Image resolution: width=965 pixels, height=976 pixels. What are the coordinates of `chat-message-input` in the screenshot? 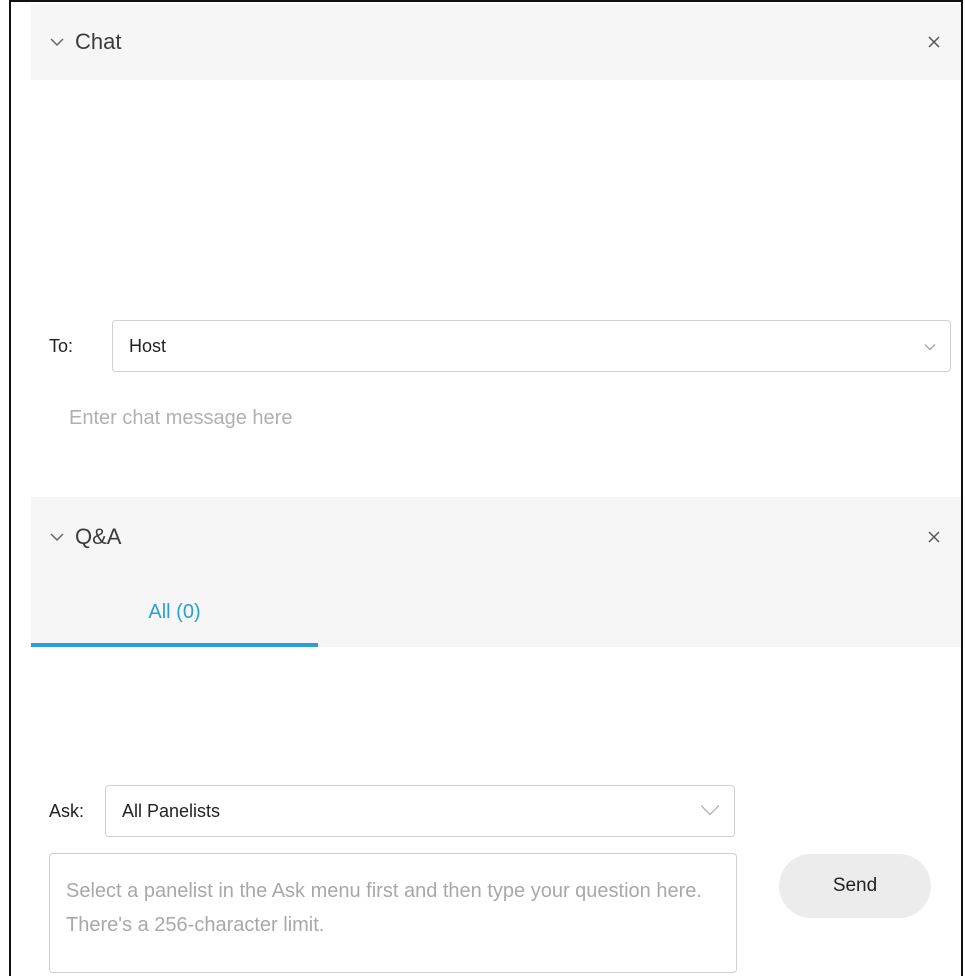 It's located at (419, 418).